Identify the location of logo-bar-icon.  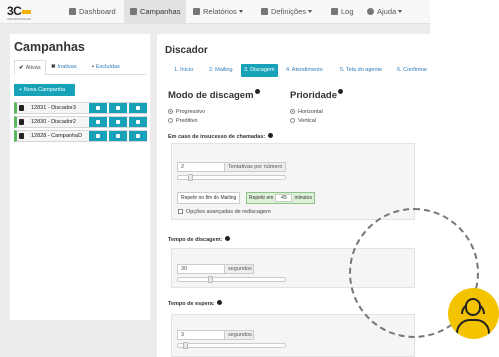
(27, 11).